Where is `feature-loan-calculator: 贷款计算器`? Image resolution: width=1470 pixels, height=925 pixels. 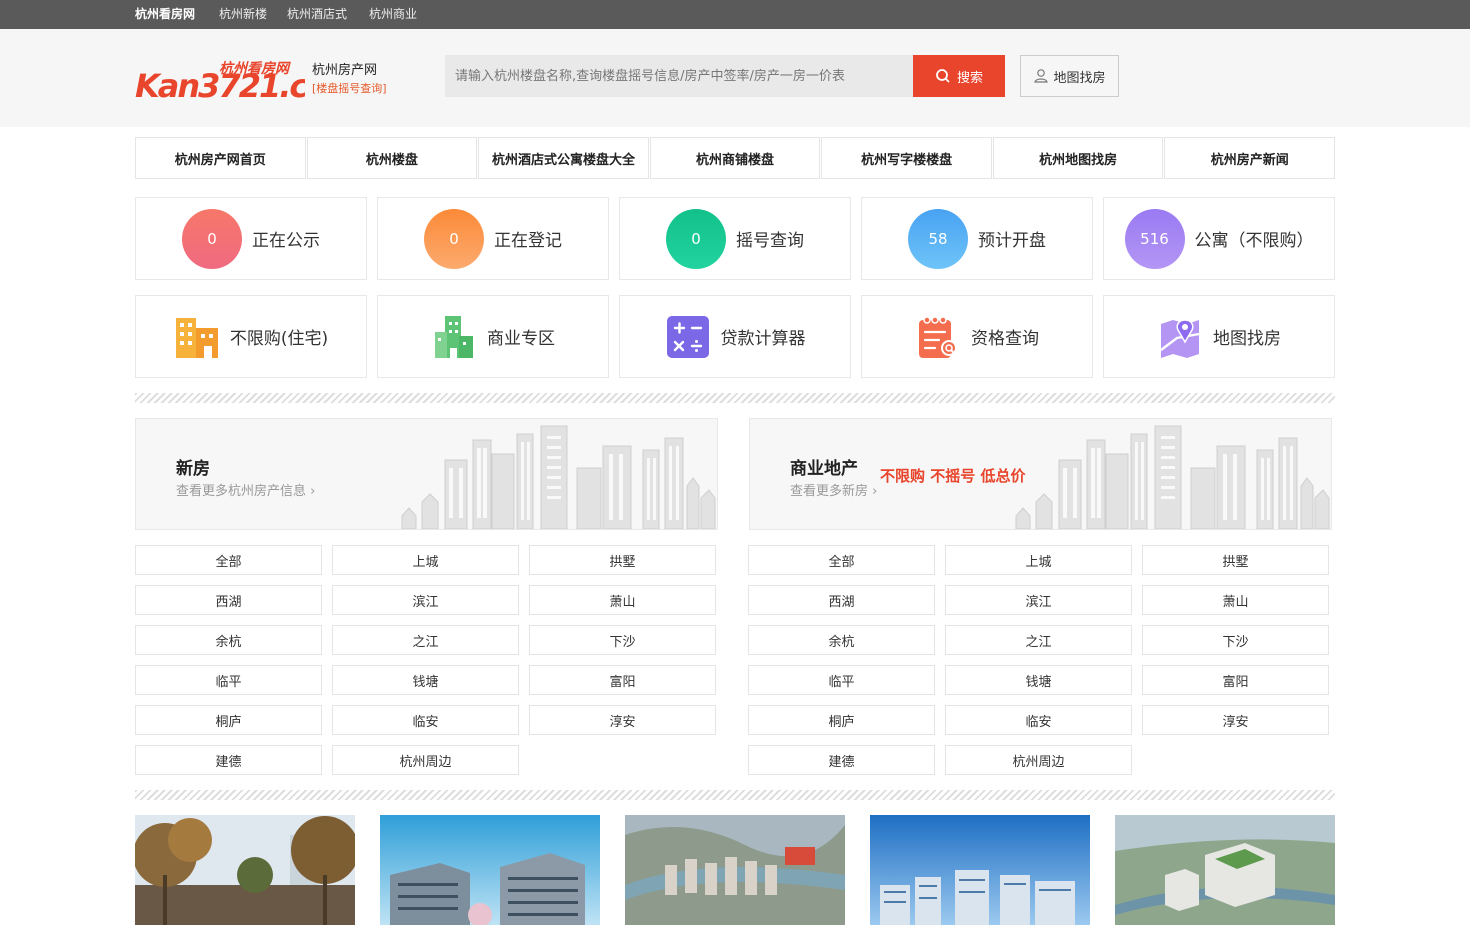 feature-loan-calculator: 贷款计算器 is located at coordinates (735, 336).